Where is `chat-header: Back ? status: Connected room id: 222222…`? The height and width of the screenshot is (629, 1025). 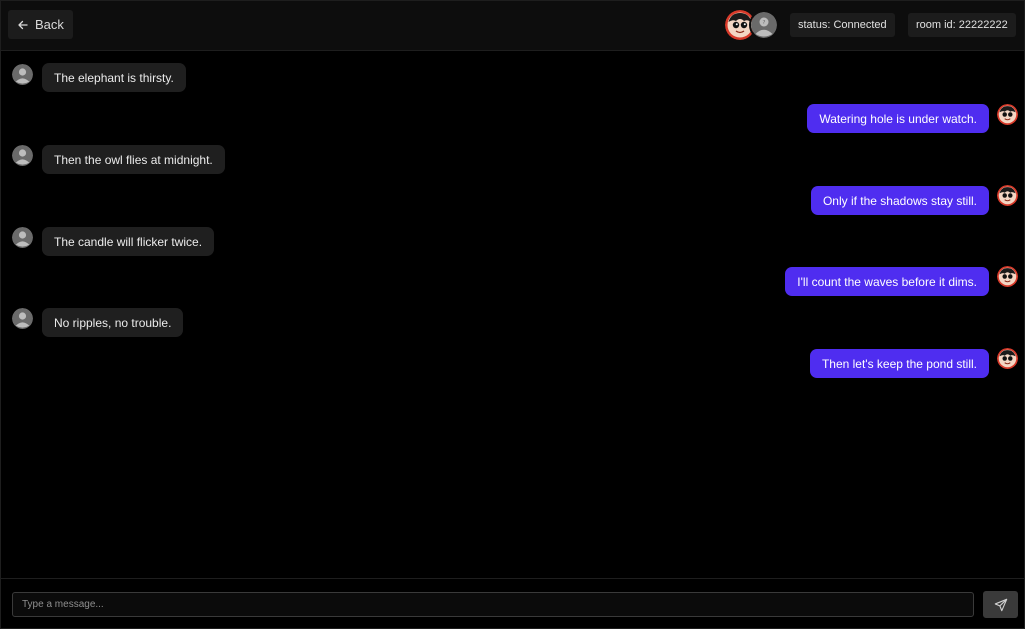 chat-header: Back ? status: Connected room id: 222222… is located at coordinates (512, 26).